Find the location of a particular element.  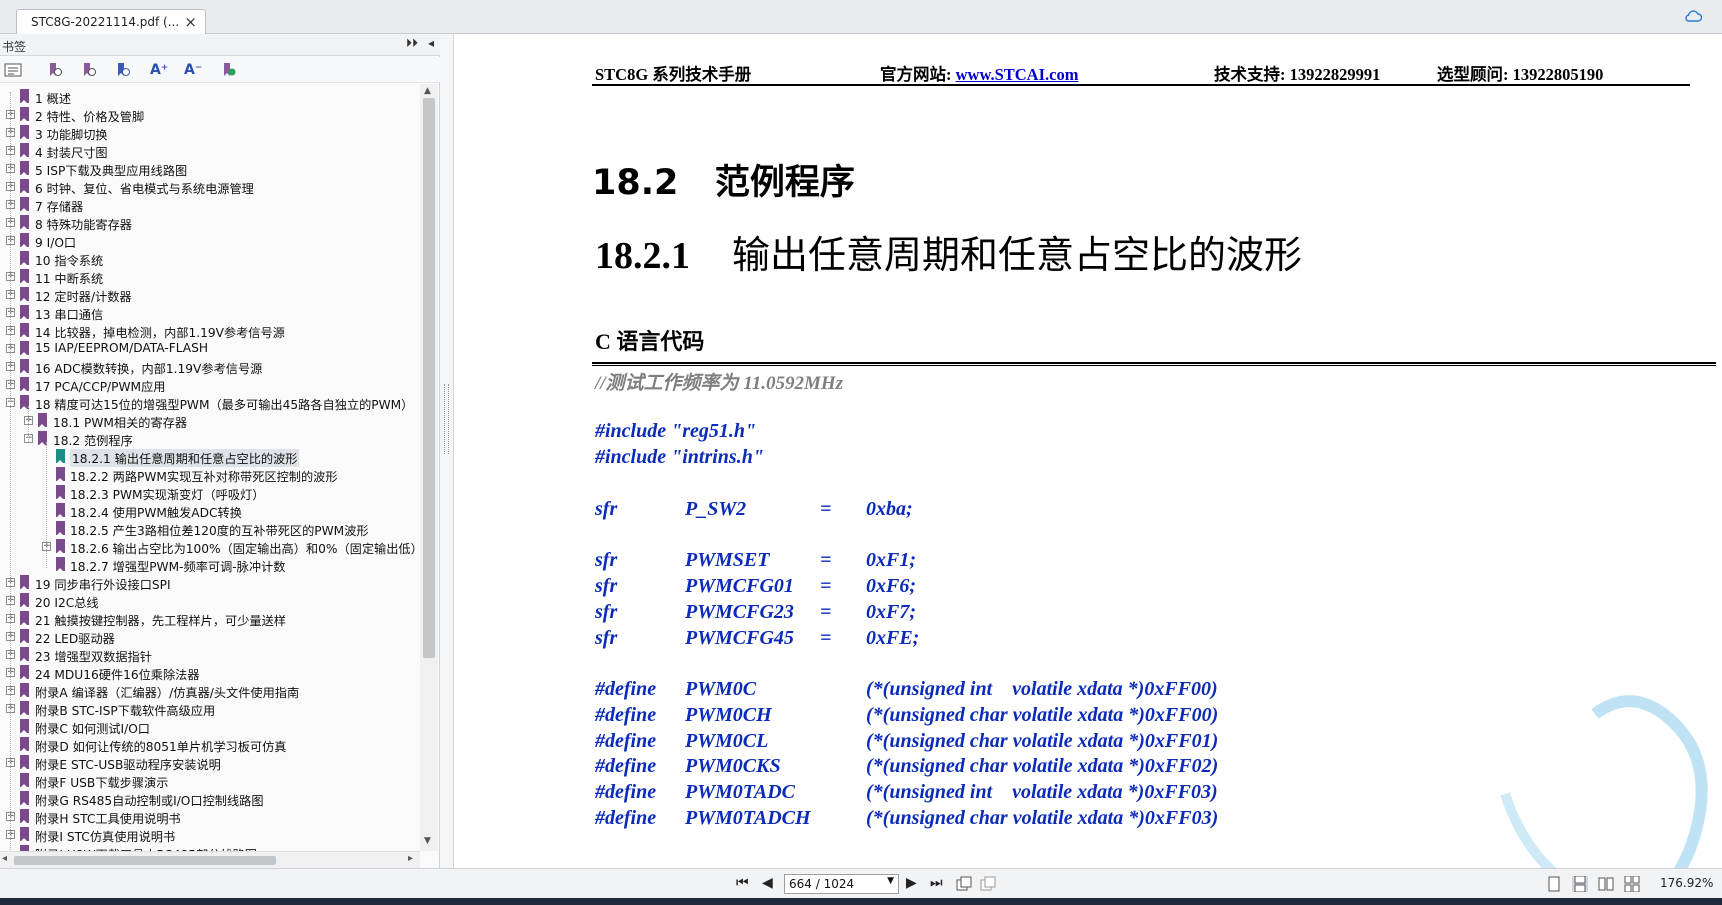

bookmark-item: 附录G RS485自动控制或I/O口控制线路图 is located at coordinates (210, 799).